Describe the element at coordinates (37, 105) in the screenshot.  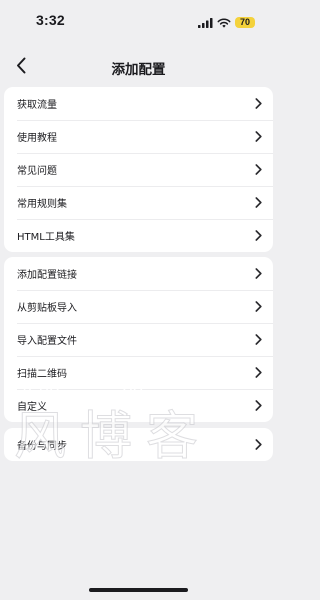
I see `menu-item-label: 获取流量` at that location.